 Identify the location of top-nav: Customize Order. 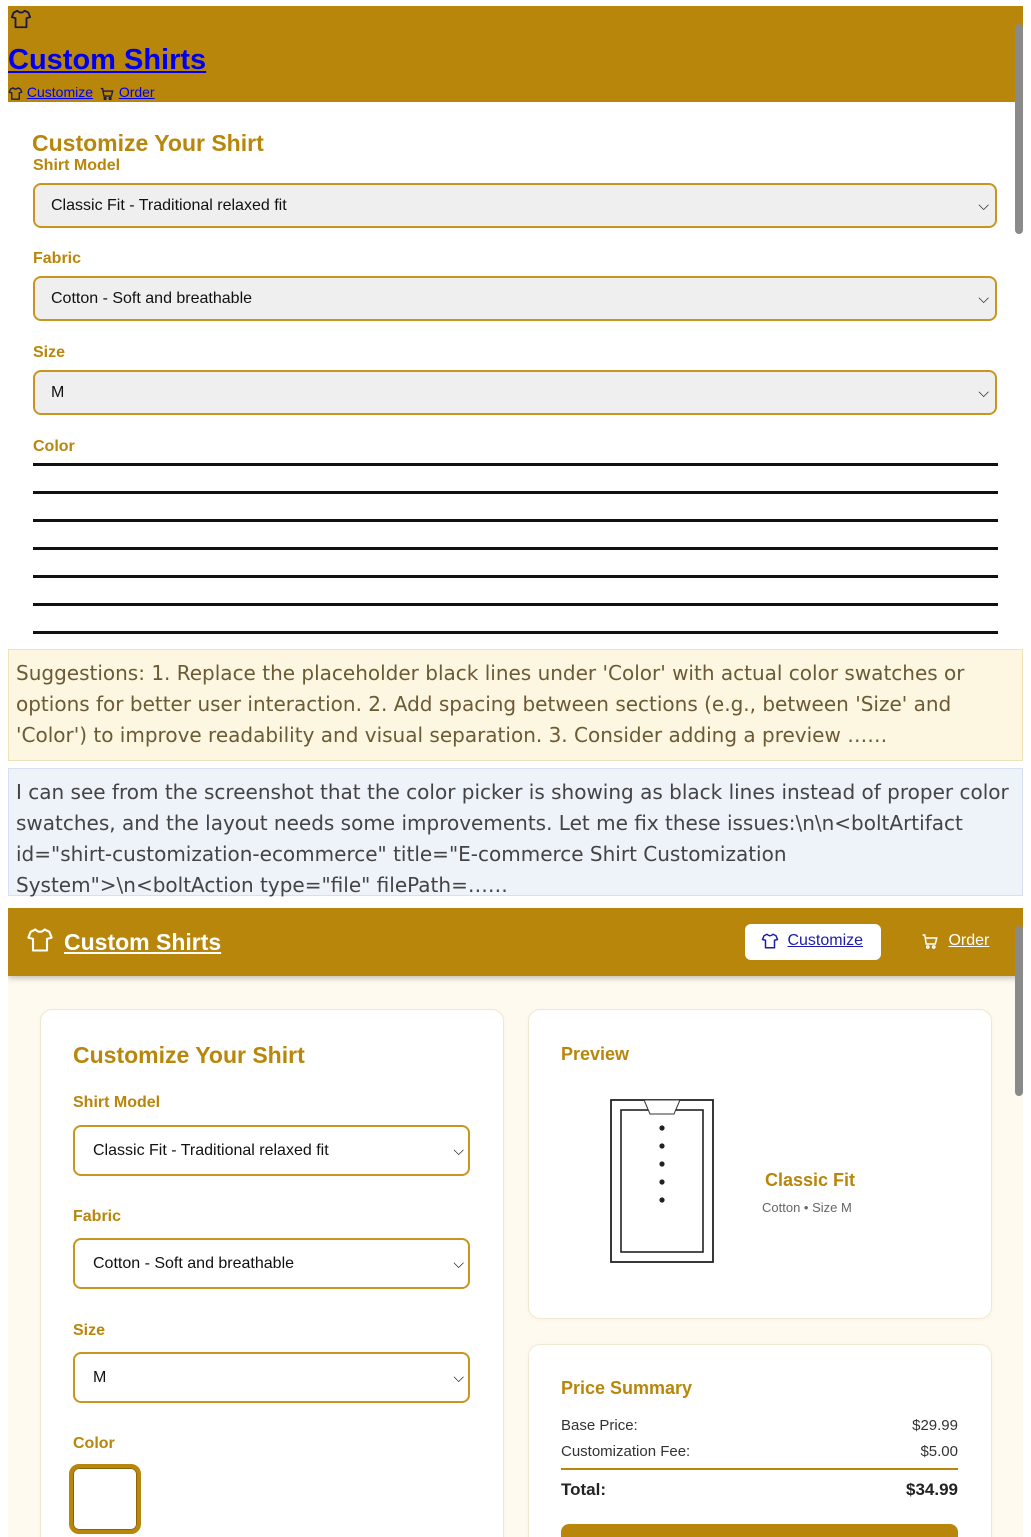
(81, 92).